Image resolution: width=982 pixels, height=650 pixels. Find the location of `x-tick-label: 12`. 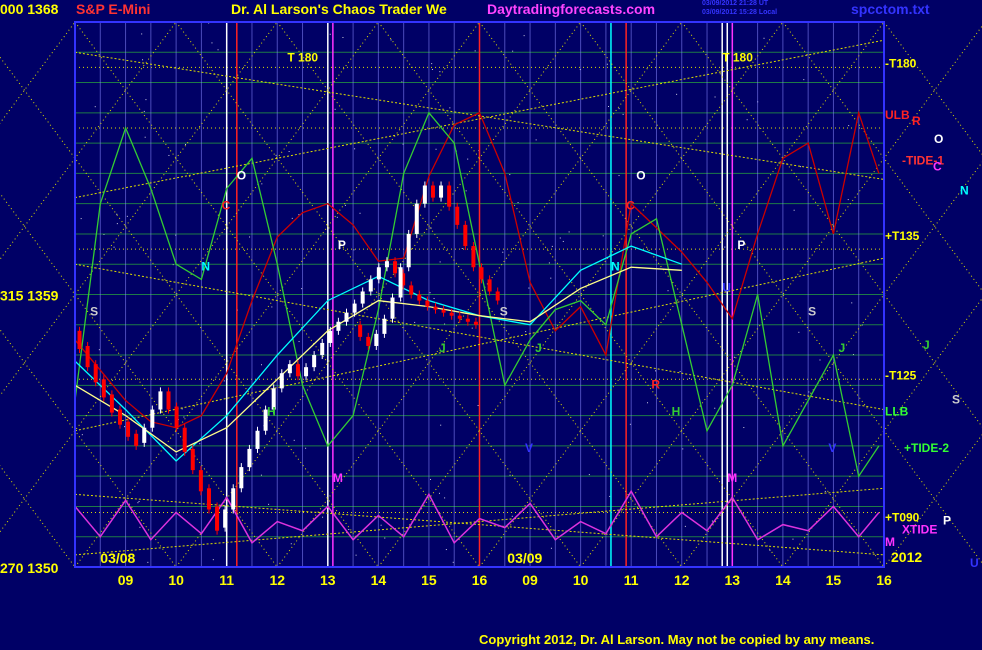

x-tick-label: 12 is located at coordinates (682, 580).